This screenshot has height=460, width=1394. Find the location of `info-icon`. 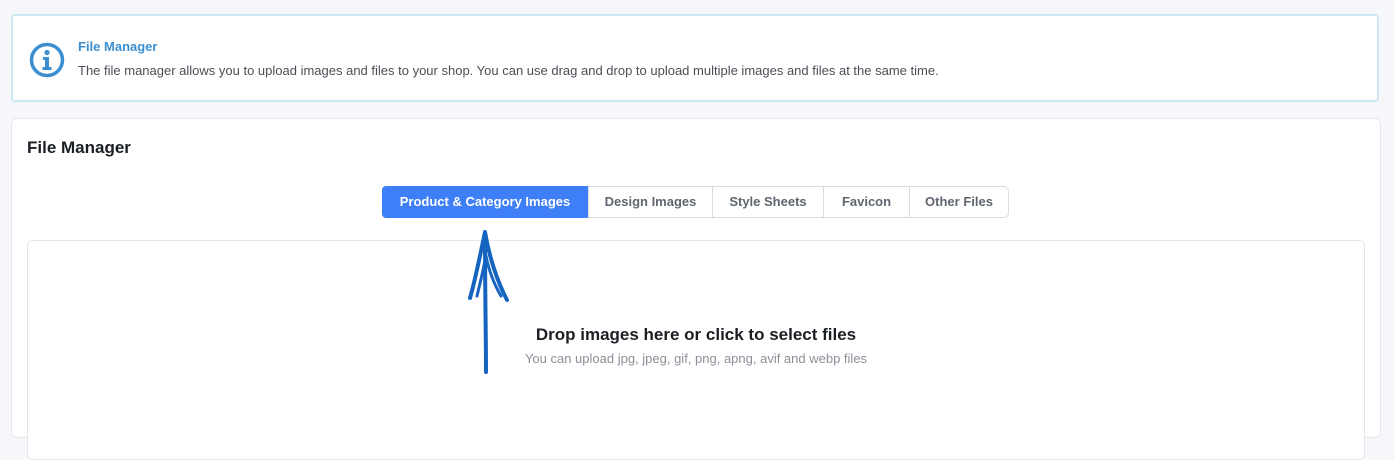

info-icon is located at coordinates (47, 60).